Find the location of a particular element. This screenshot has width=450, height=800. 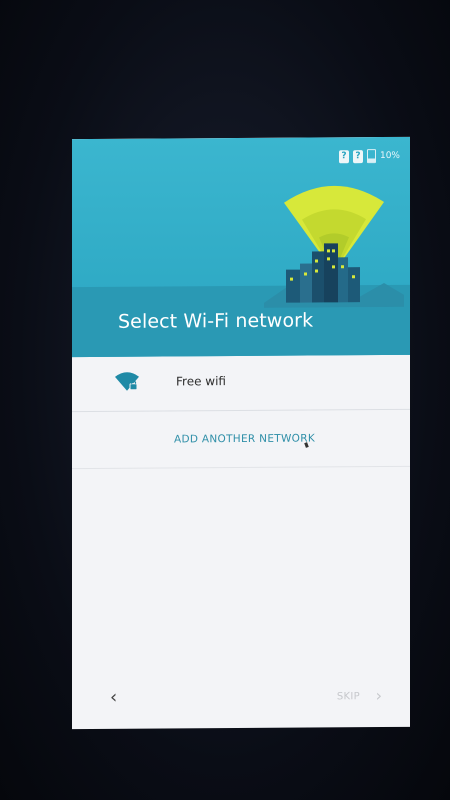

battery-icon is located at coordinates (371, 156).